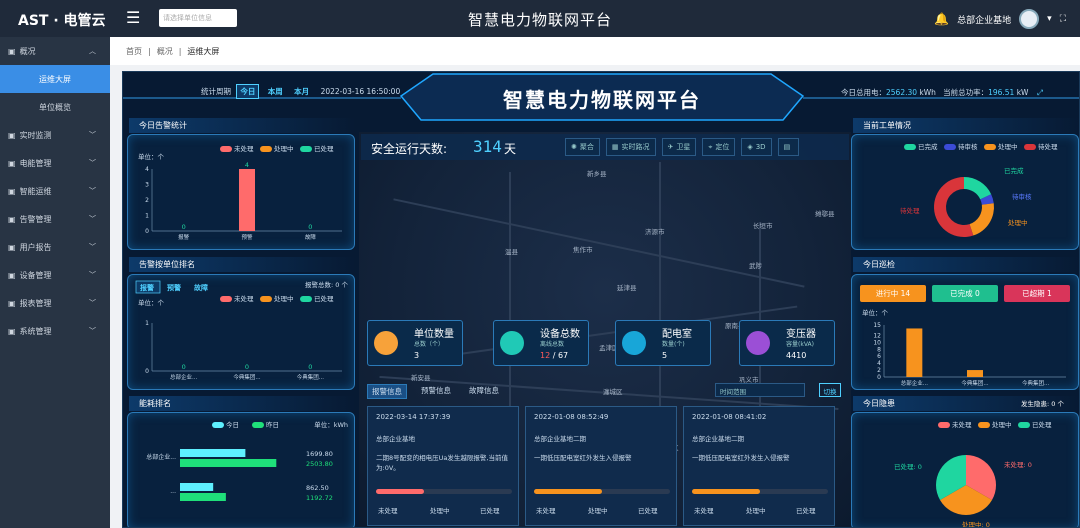 Image resolution: width=1080 pixels, height=528 pixels. Describe the element at coordinates (1049, 19) in the screenshot. I see `chevron-down-icon: ▾` at that location.